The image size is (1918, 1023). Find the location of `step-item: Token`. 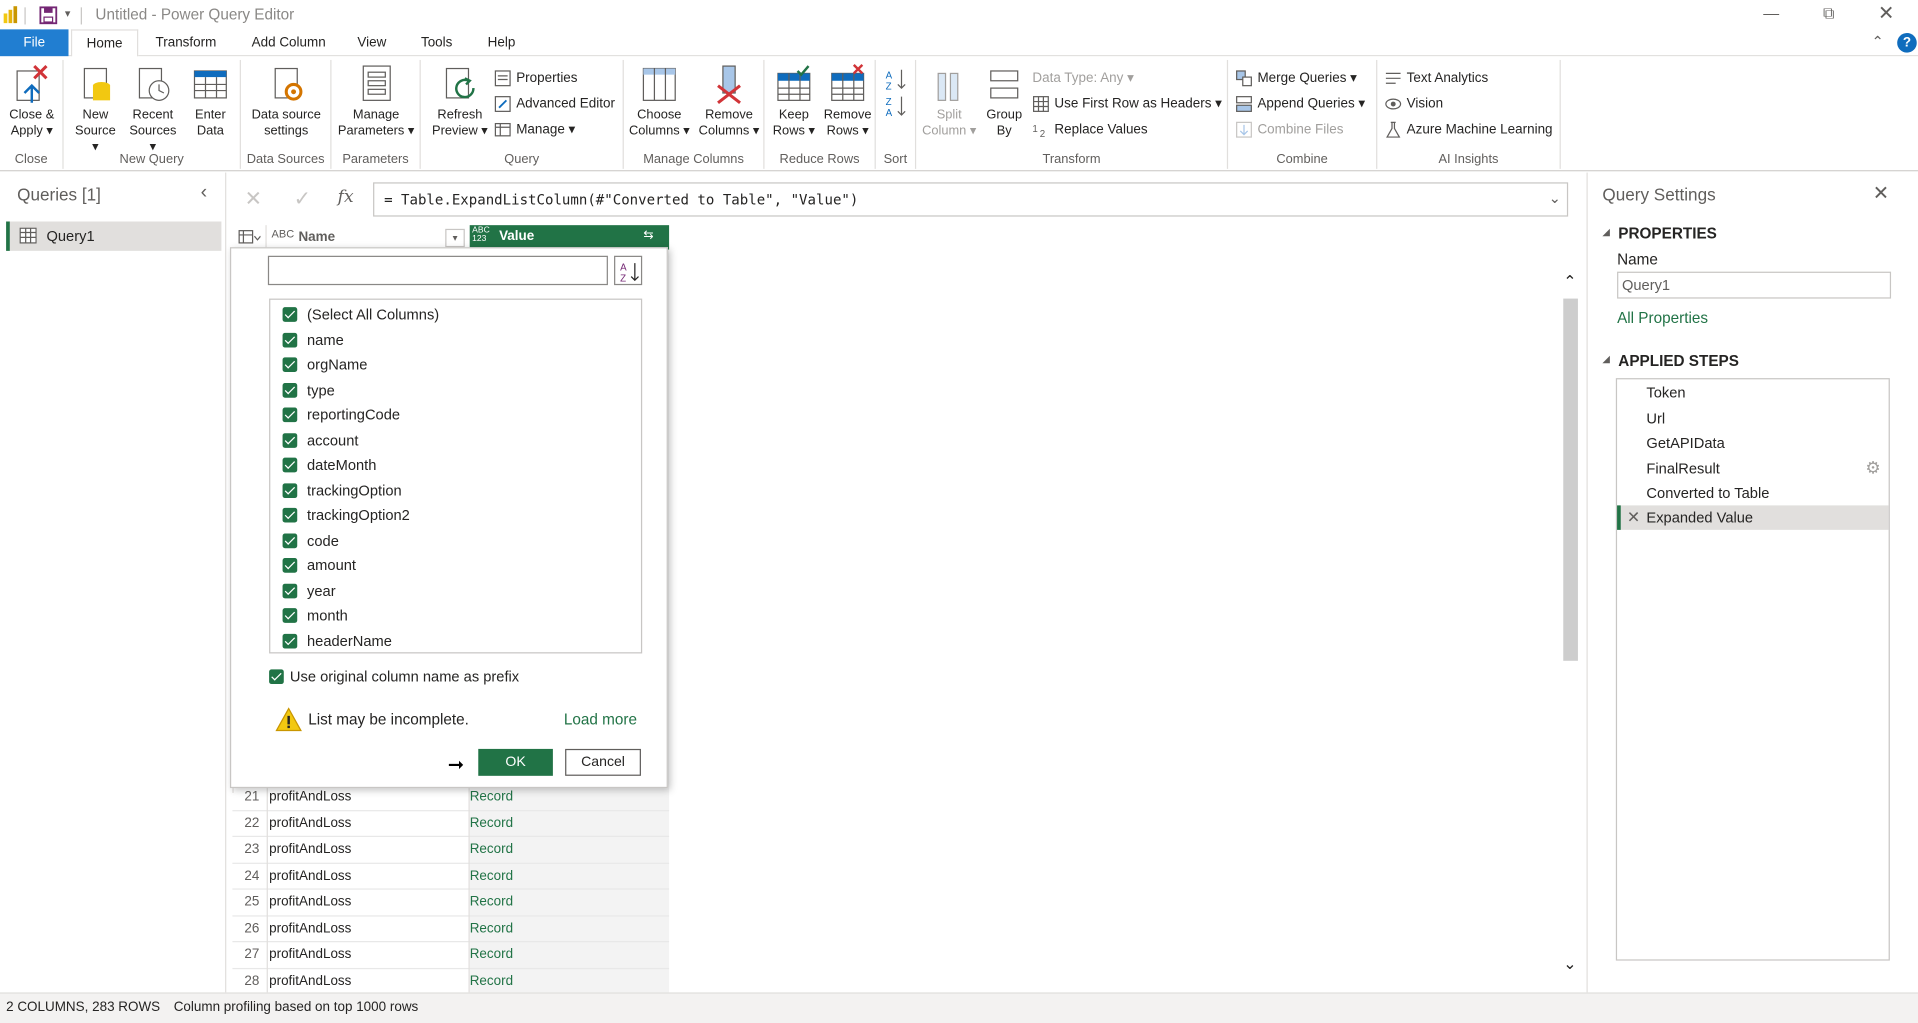

step-item: Token is located at coordinates (1753, 393).